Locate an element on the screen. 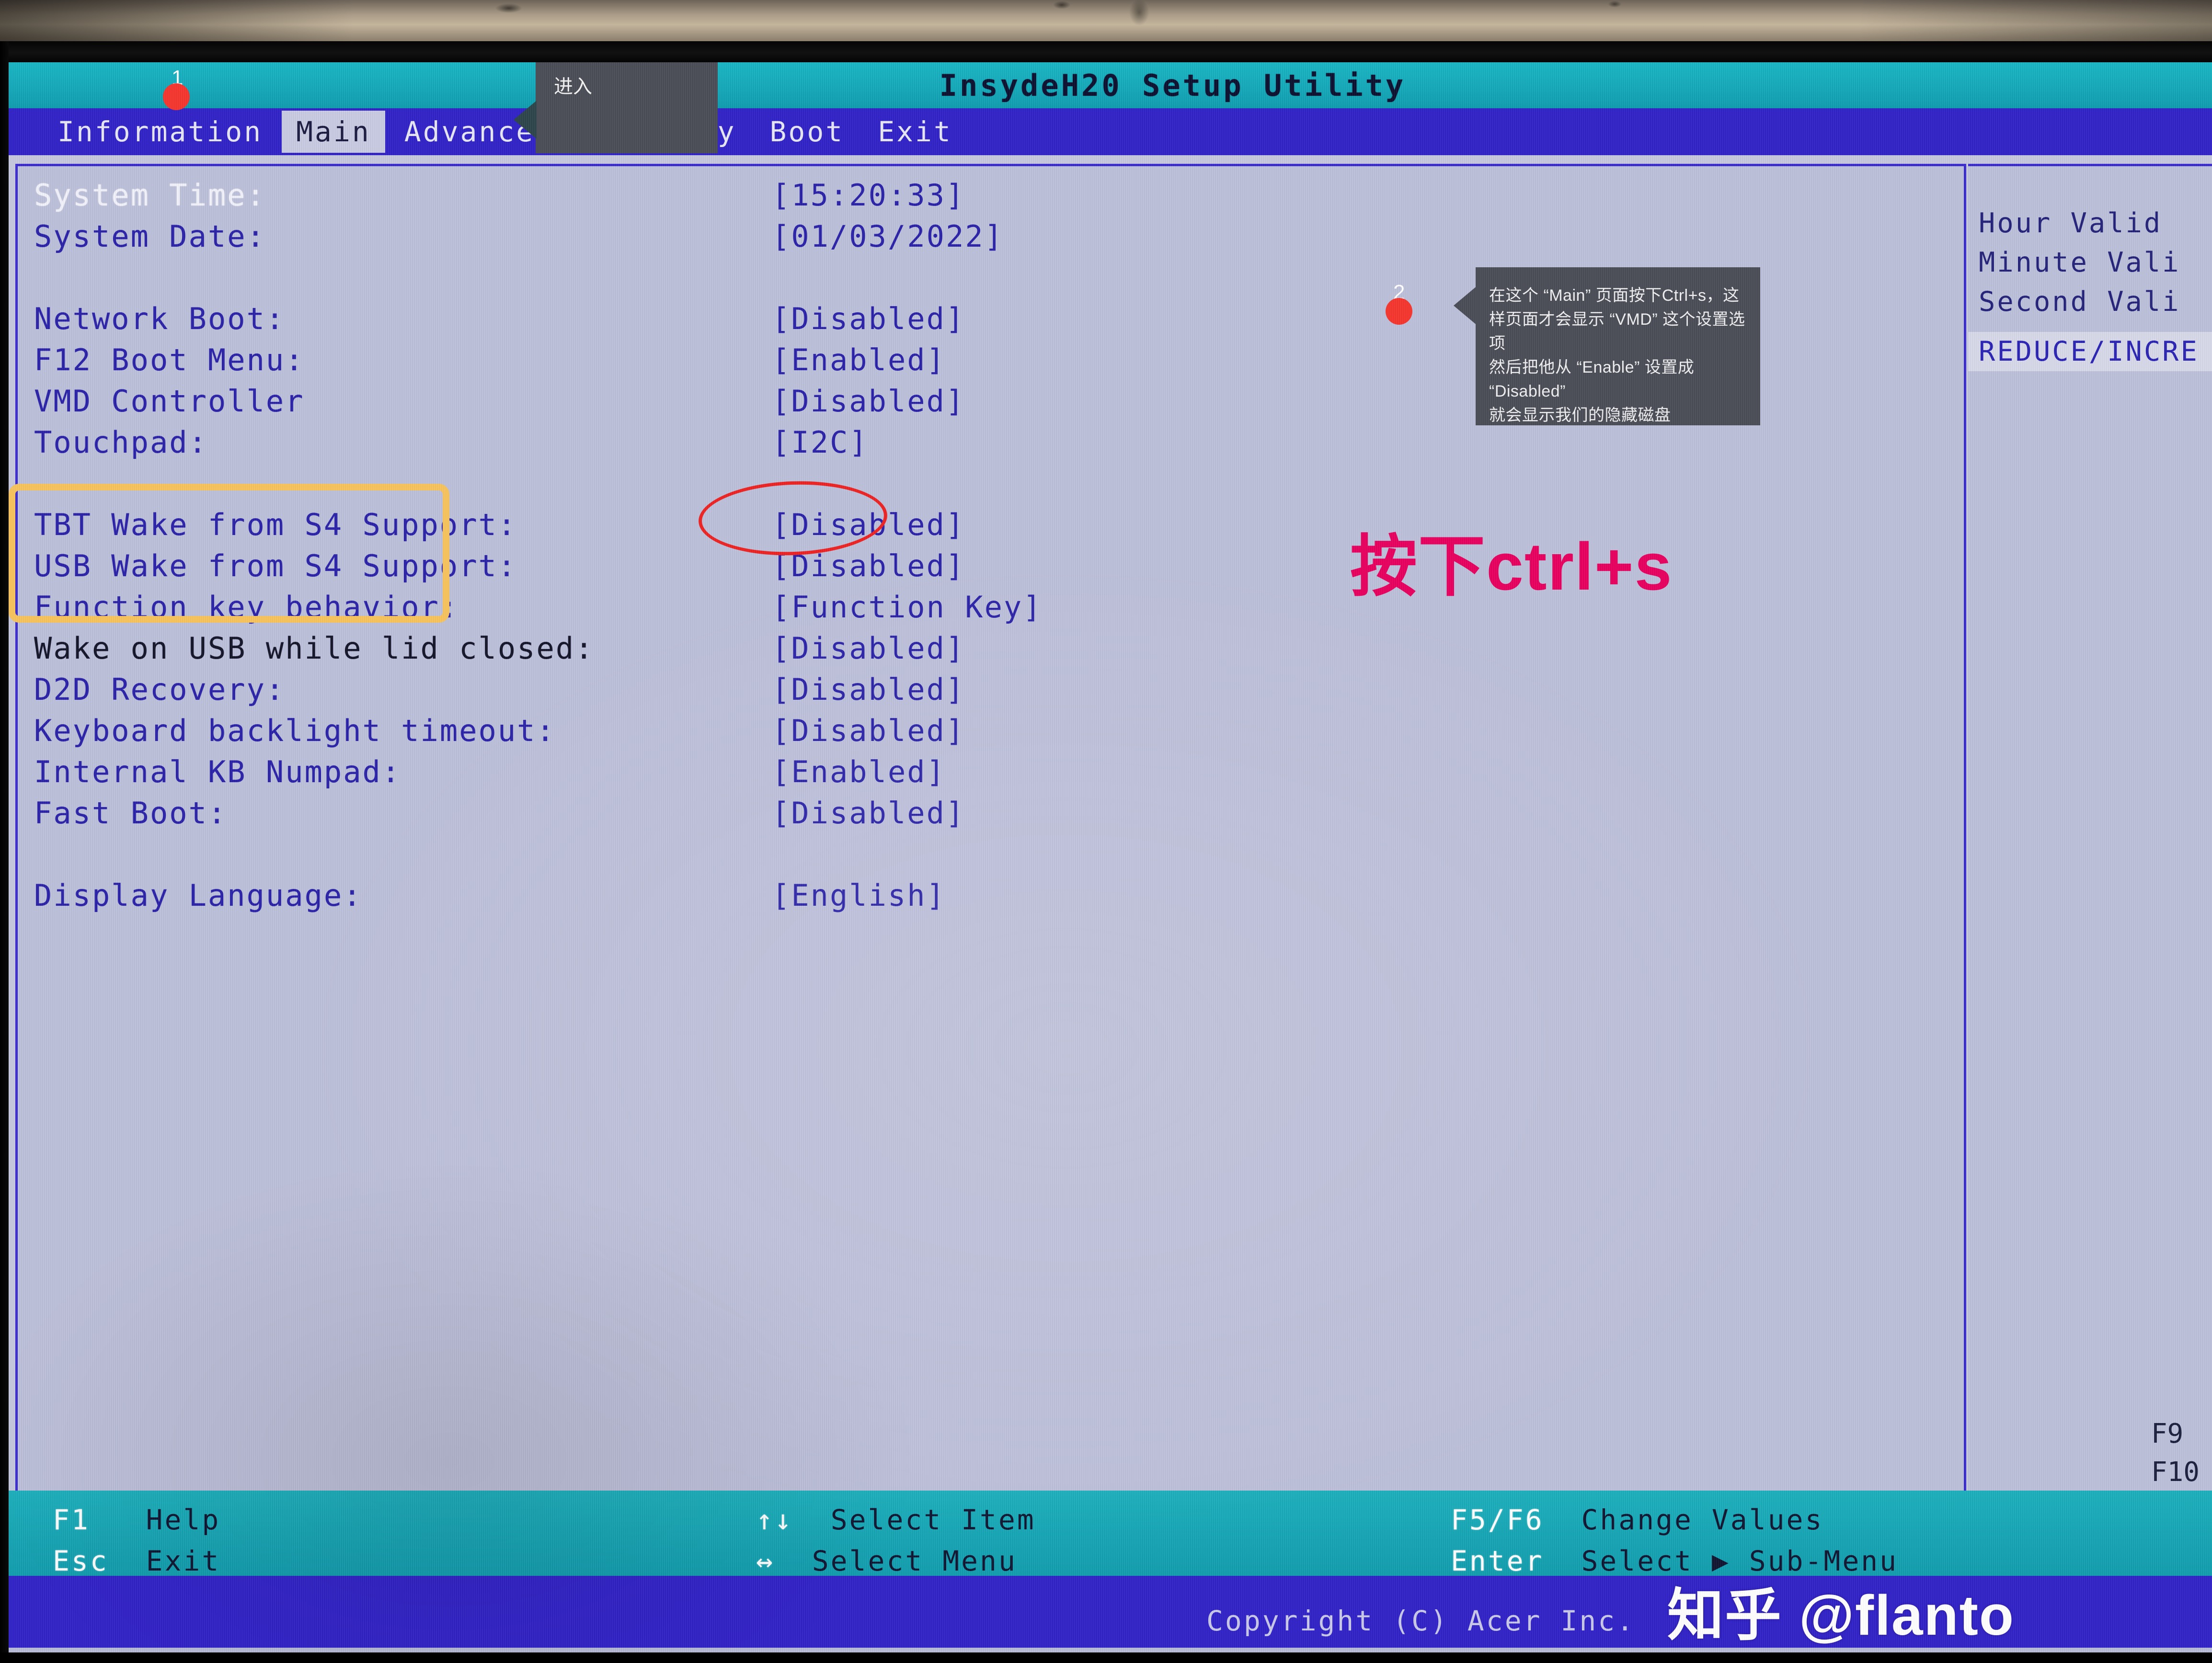  help-line-minute-valid: Minute Vali is located at coordinates (2080, 262).